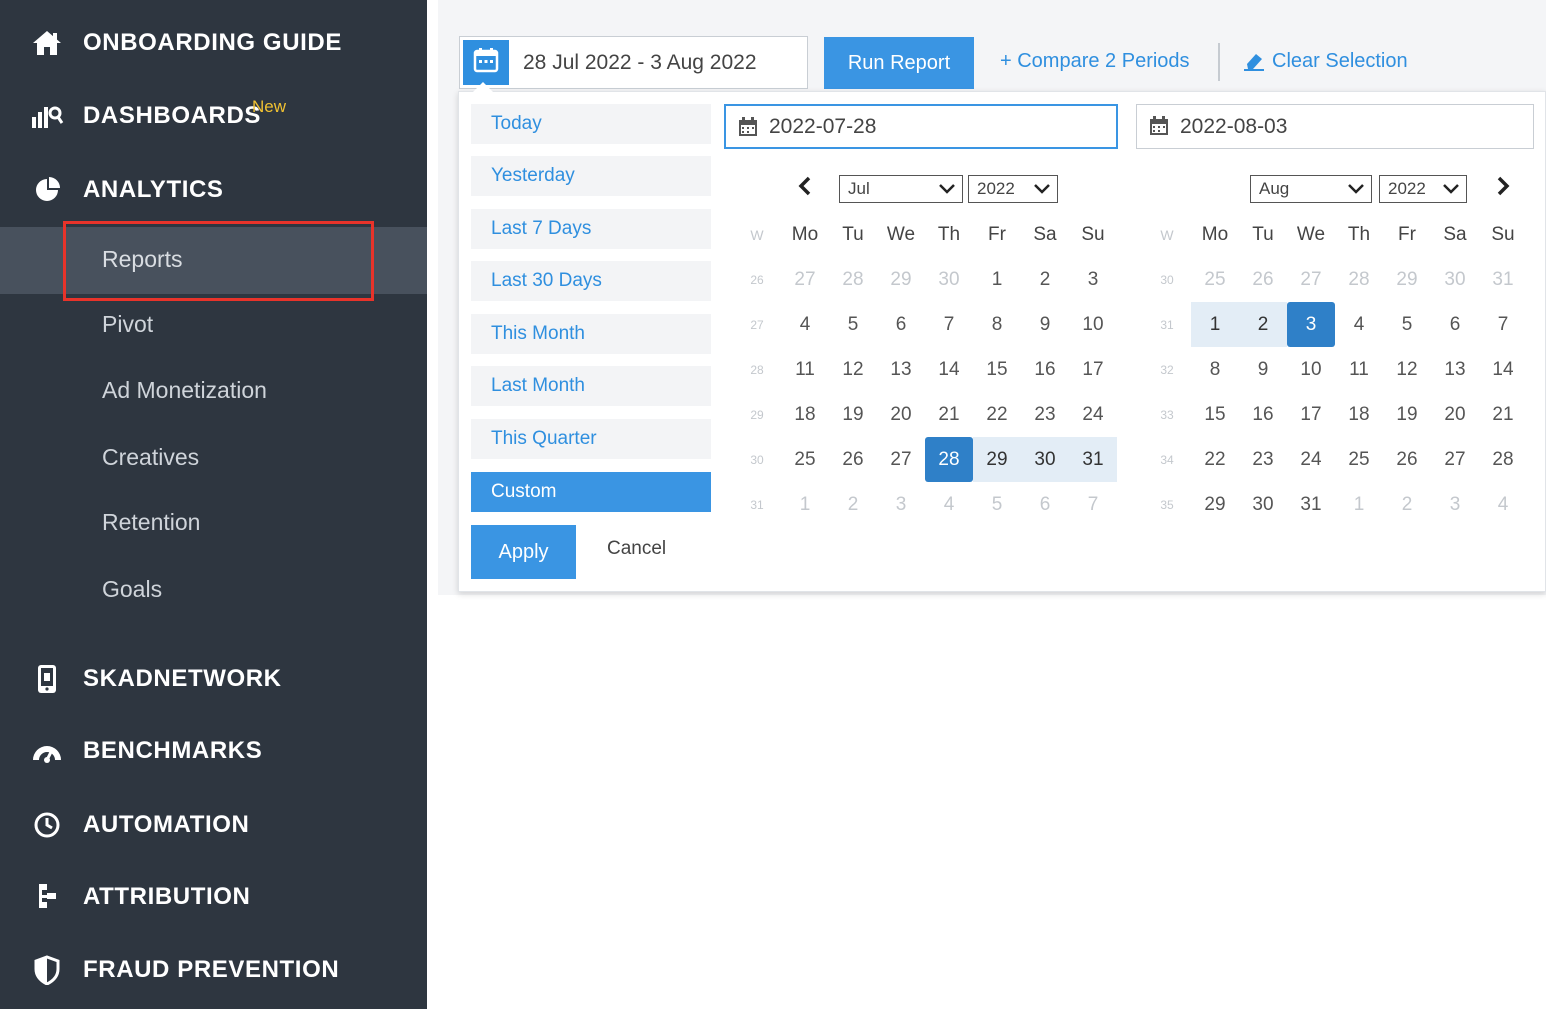 The width and height of the screenshot is (1546, 1009). Describe the element at coordinates (1335, 126) in the screenshot. I see `end-date-input: 2022-08-03` at that location.